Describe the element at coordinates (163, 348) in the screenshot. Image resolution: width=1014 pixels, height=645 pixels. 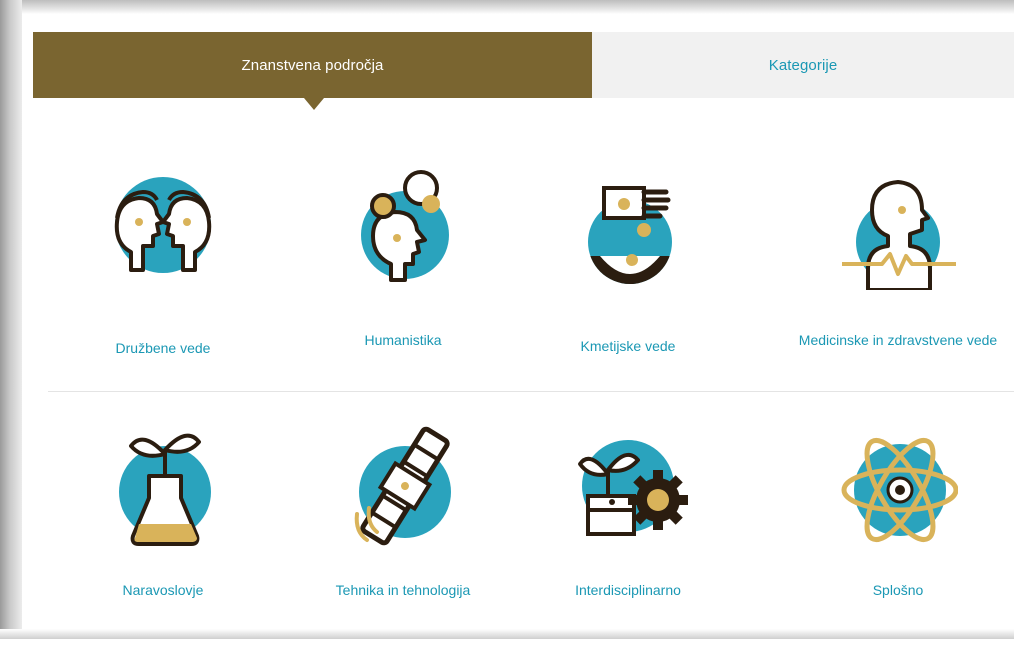
I see `field-label: Družbene vede` at that location.